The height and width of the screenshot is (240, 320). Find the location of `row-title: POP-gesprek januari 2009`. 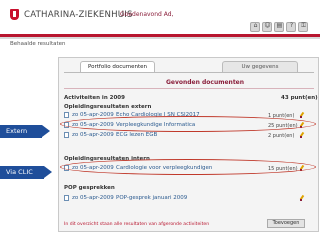

row-title: POP-gesprek januari 2009 is located at coordinates (151, 198).